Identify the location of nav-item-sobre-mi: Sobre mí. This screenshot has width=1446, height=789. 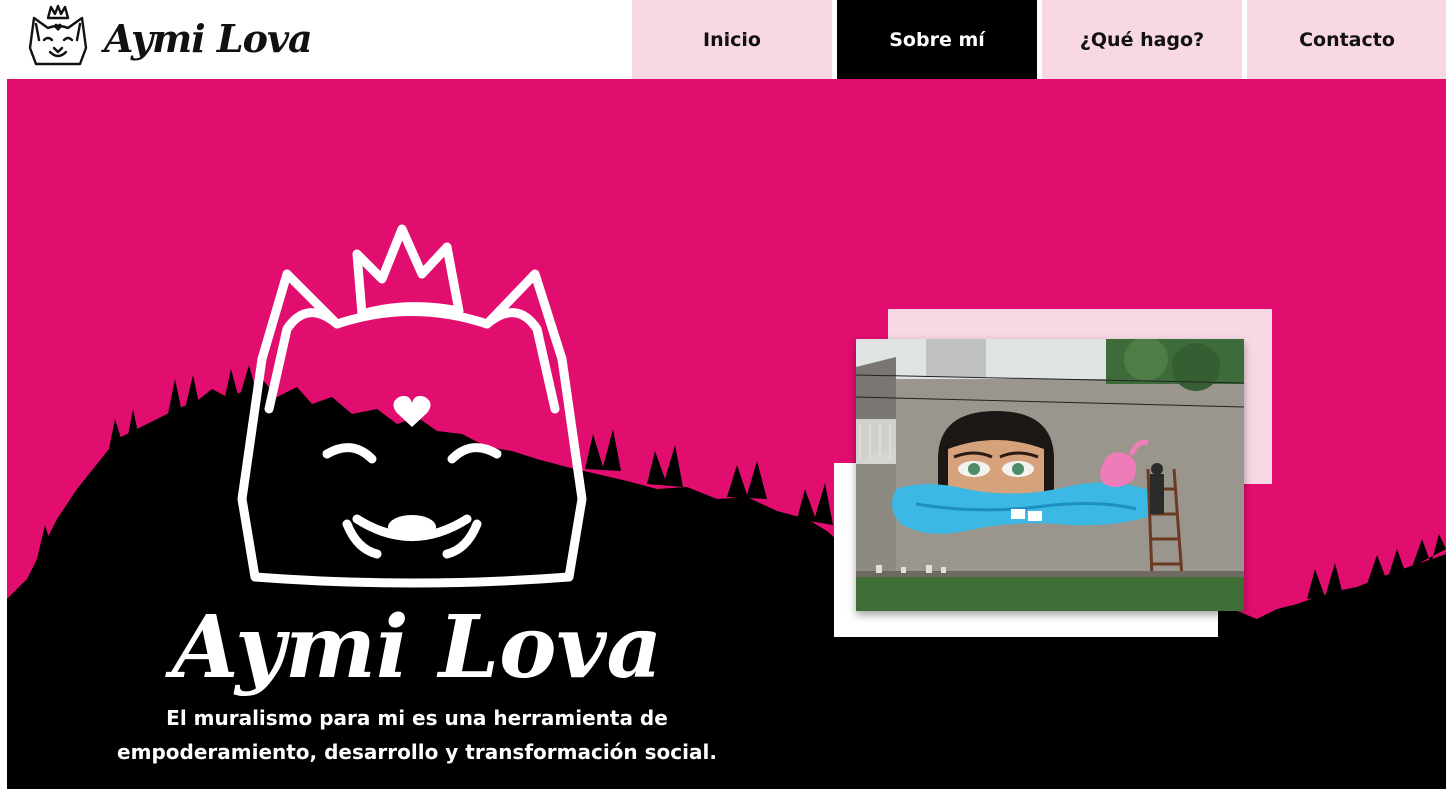
(937, 39).